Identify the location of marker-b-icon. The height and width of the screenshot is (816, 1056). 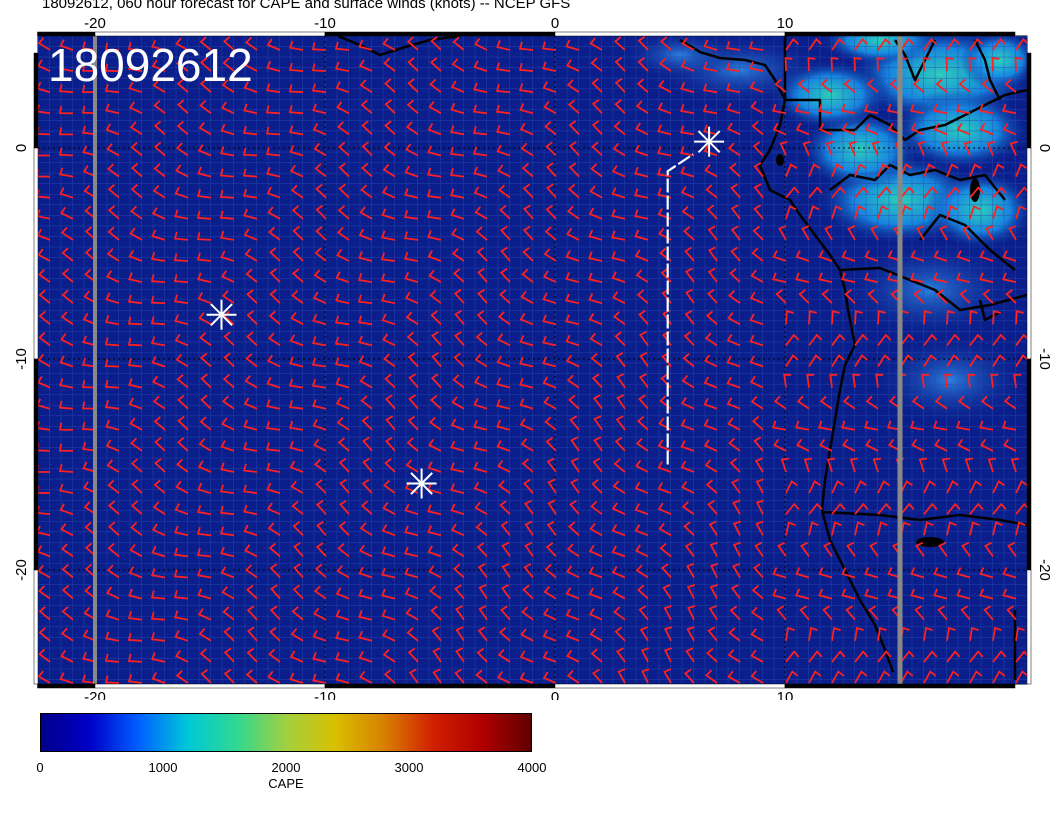
(221, 314).